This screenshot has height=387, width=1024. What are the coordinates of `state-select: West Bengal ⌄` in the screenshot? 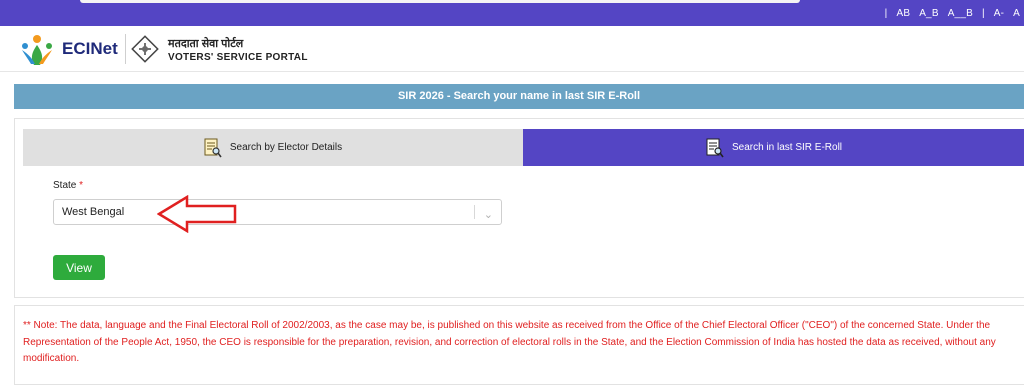 It's located at (277, 212).